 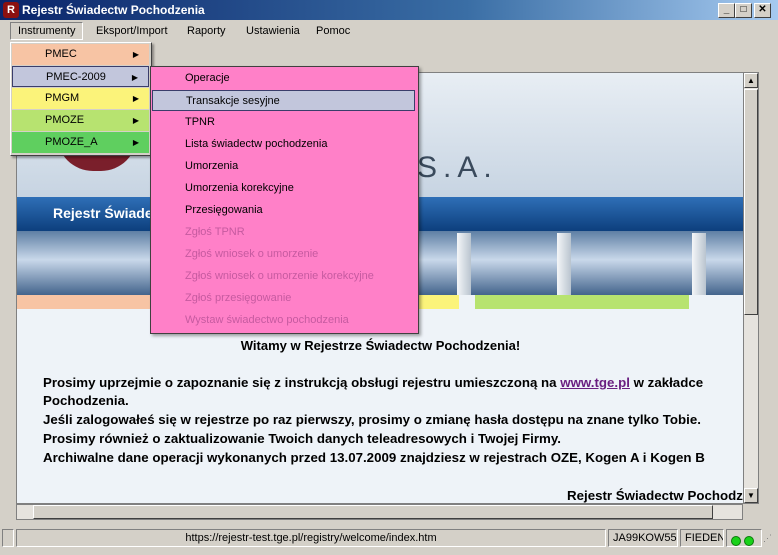 I want to click on instructions-suffix: w zakładce, so click(x=666, y=382).